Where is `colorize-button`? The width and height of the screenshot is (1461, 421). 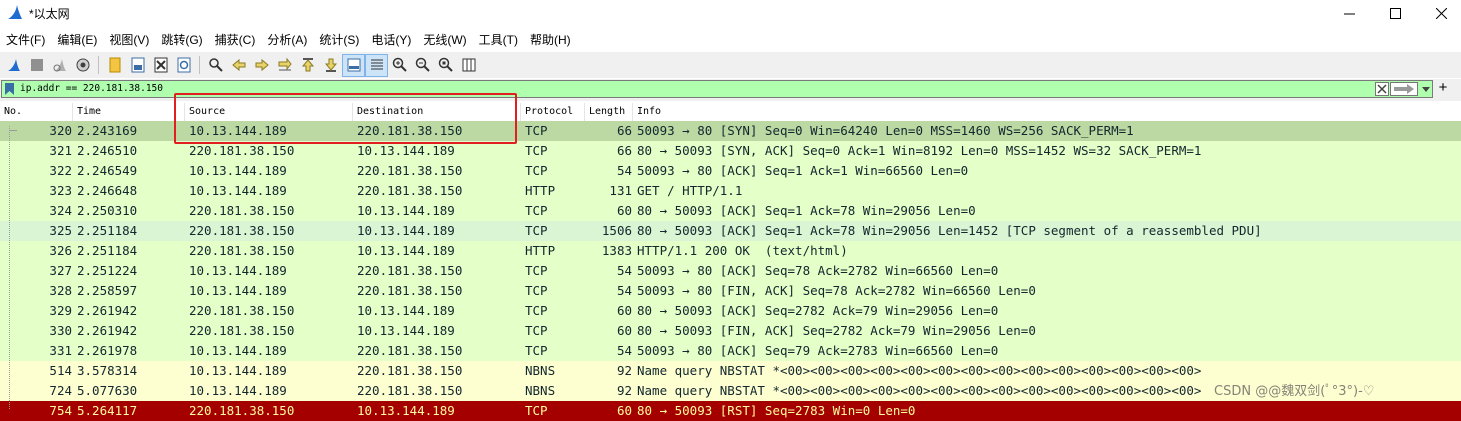 colorize-button is located at coordinates (376, 65).